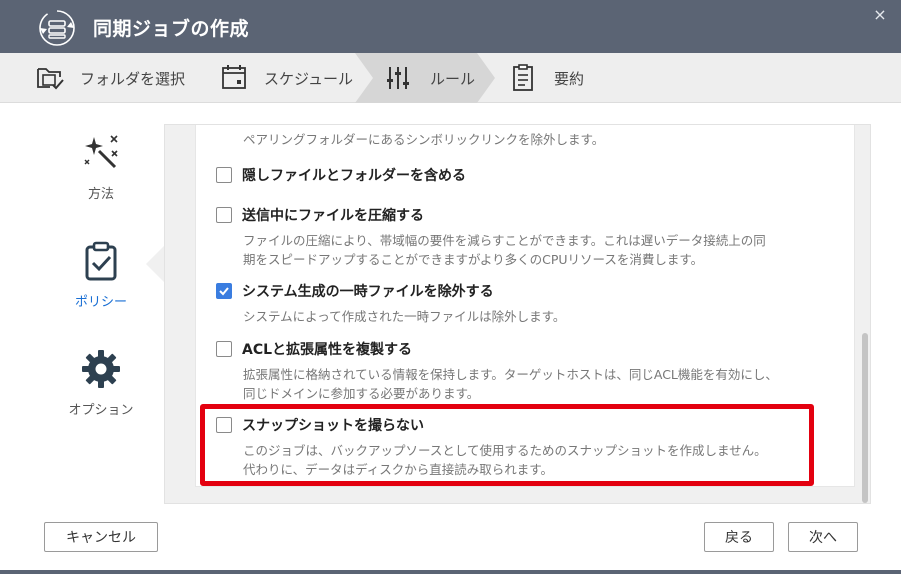  Describe the element at coordinates (224, 349) in the screenshot. I see `copy-acl-checkbox` at that location.